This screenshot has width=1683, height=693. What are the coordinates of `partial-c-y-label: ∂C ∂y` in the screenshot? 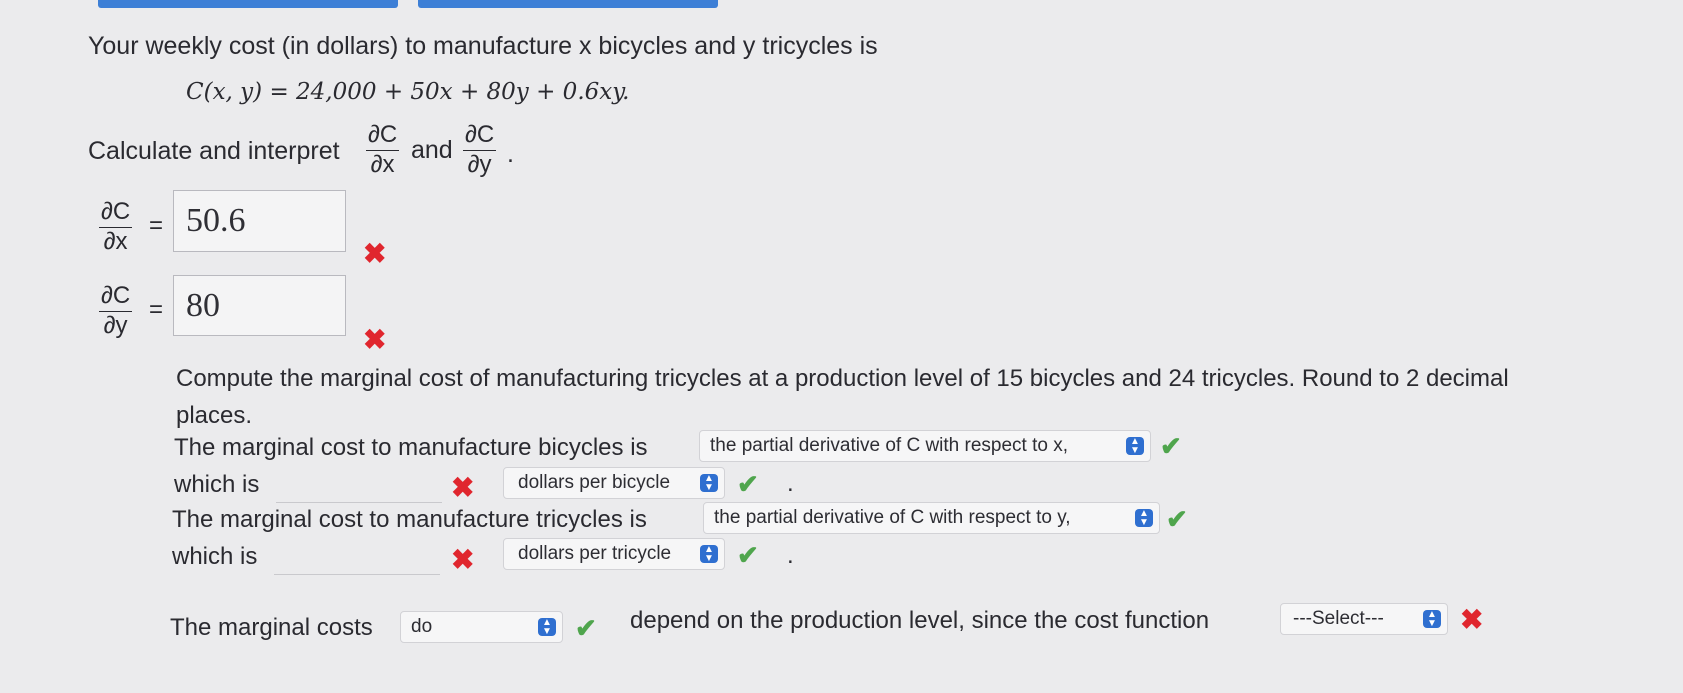 It's located at (116, 310).